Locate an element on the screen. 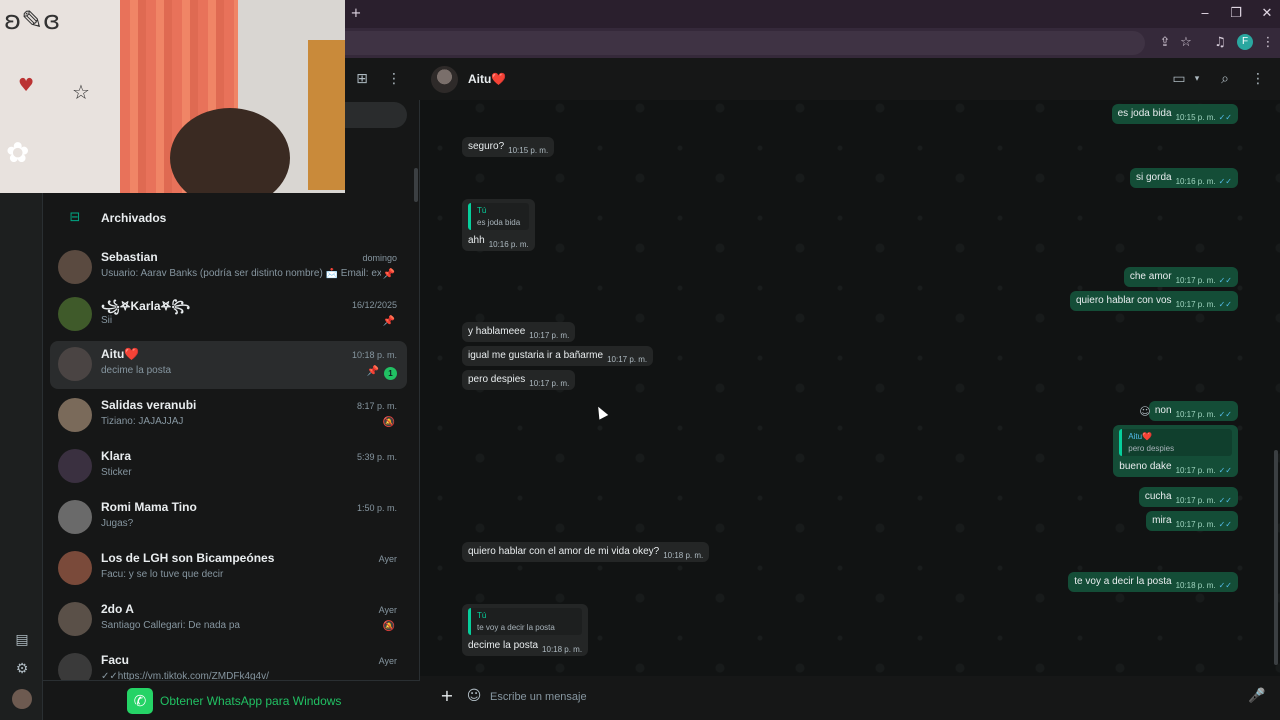  outgoing-message: te voy a decir la posta 10:18 p. m. ✓✓ is located at coordinates (1153, 582).